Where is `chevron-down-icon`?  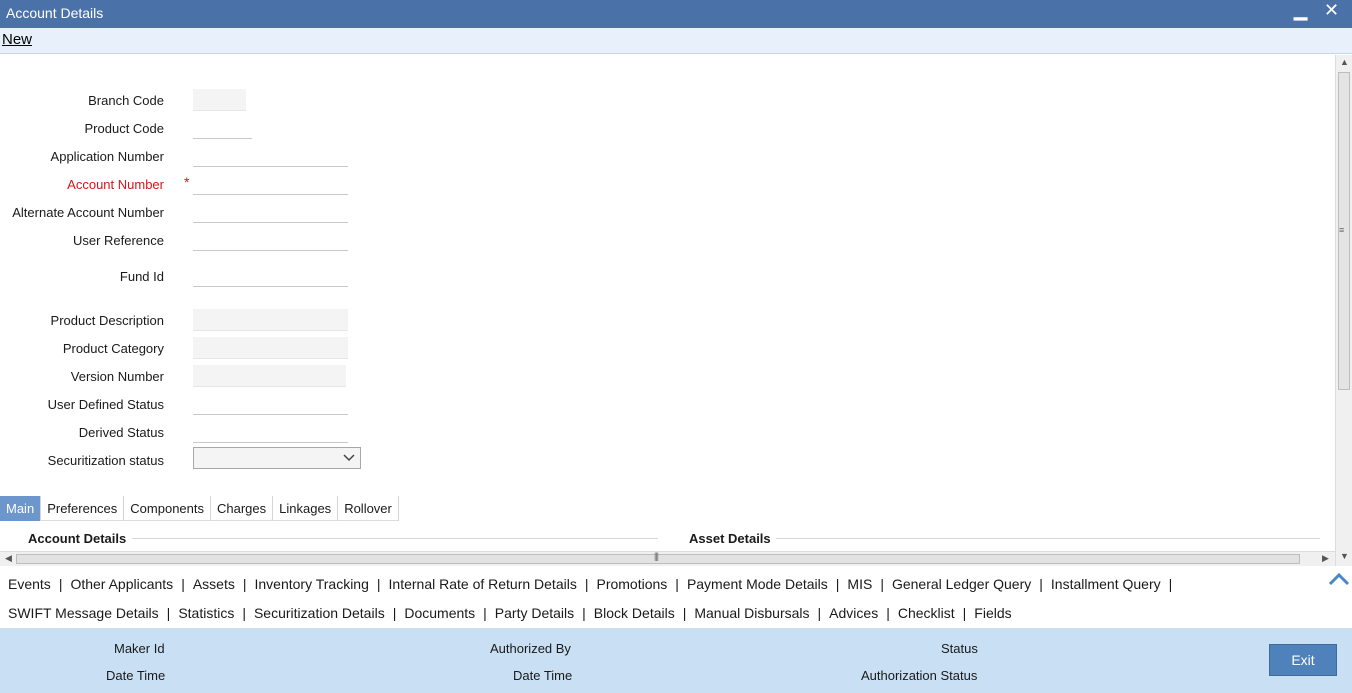 chevron-down-icon is located at coordinates (349, 458).